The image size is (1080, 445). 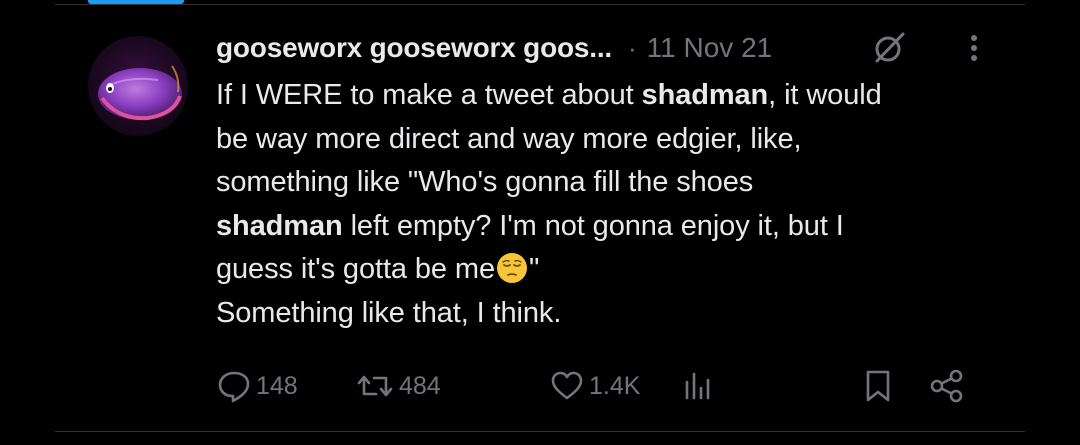 What do you see at coordinates (136, 2) in the screenshot?
I see `tab-indicator` at bounding box center [136, 2].